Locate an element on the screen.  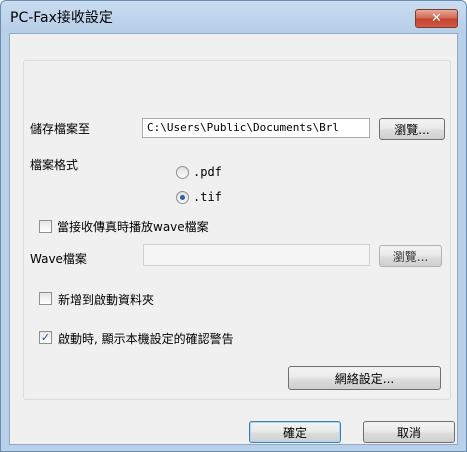
wave-file-field is located at coordinates (256, 255).